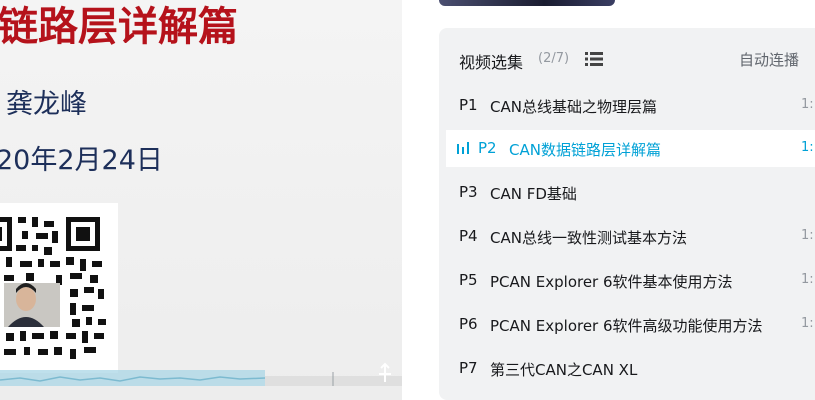 The height and width of the screenshot is (400, 815). I want to click on slide-date: 20年2月24日, so click(81, 160).